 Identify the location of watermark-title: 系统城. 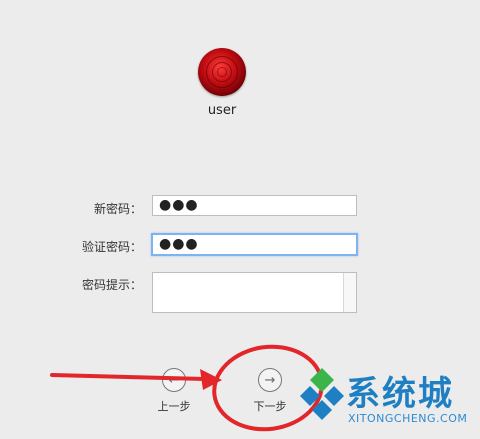
(400, 394).